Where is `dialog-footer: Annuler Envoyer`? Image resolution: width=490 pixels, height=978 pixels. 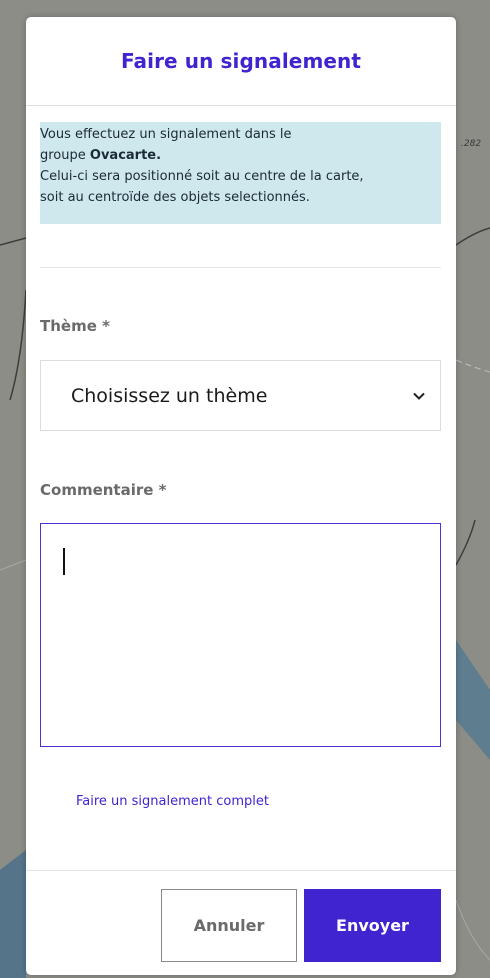
dialog-footer: Annuler Envoyer is located at coordinates (241, 922).